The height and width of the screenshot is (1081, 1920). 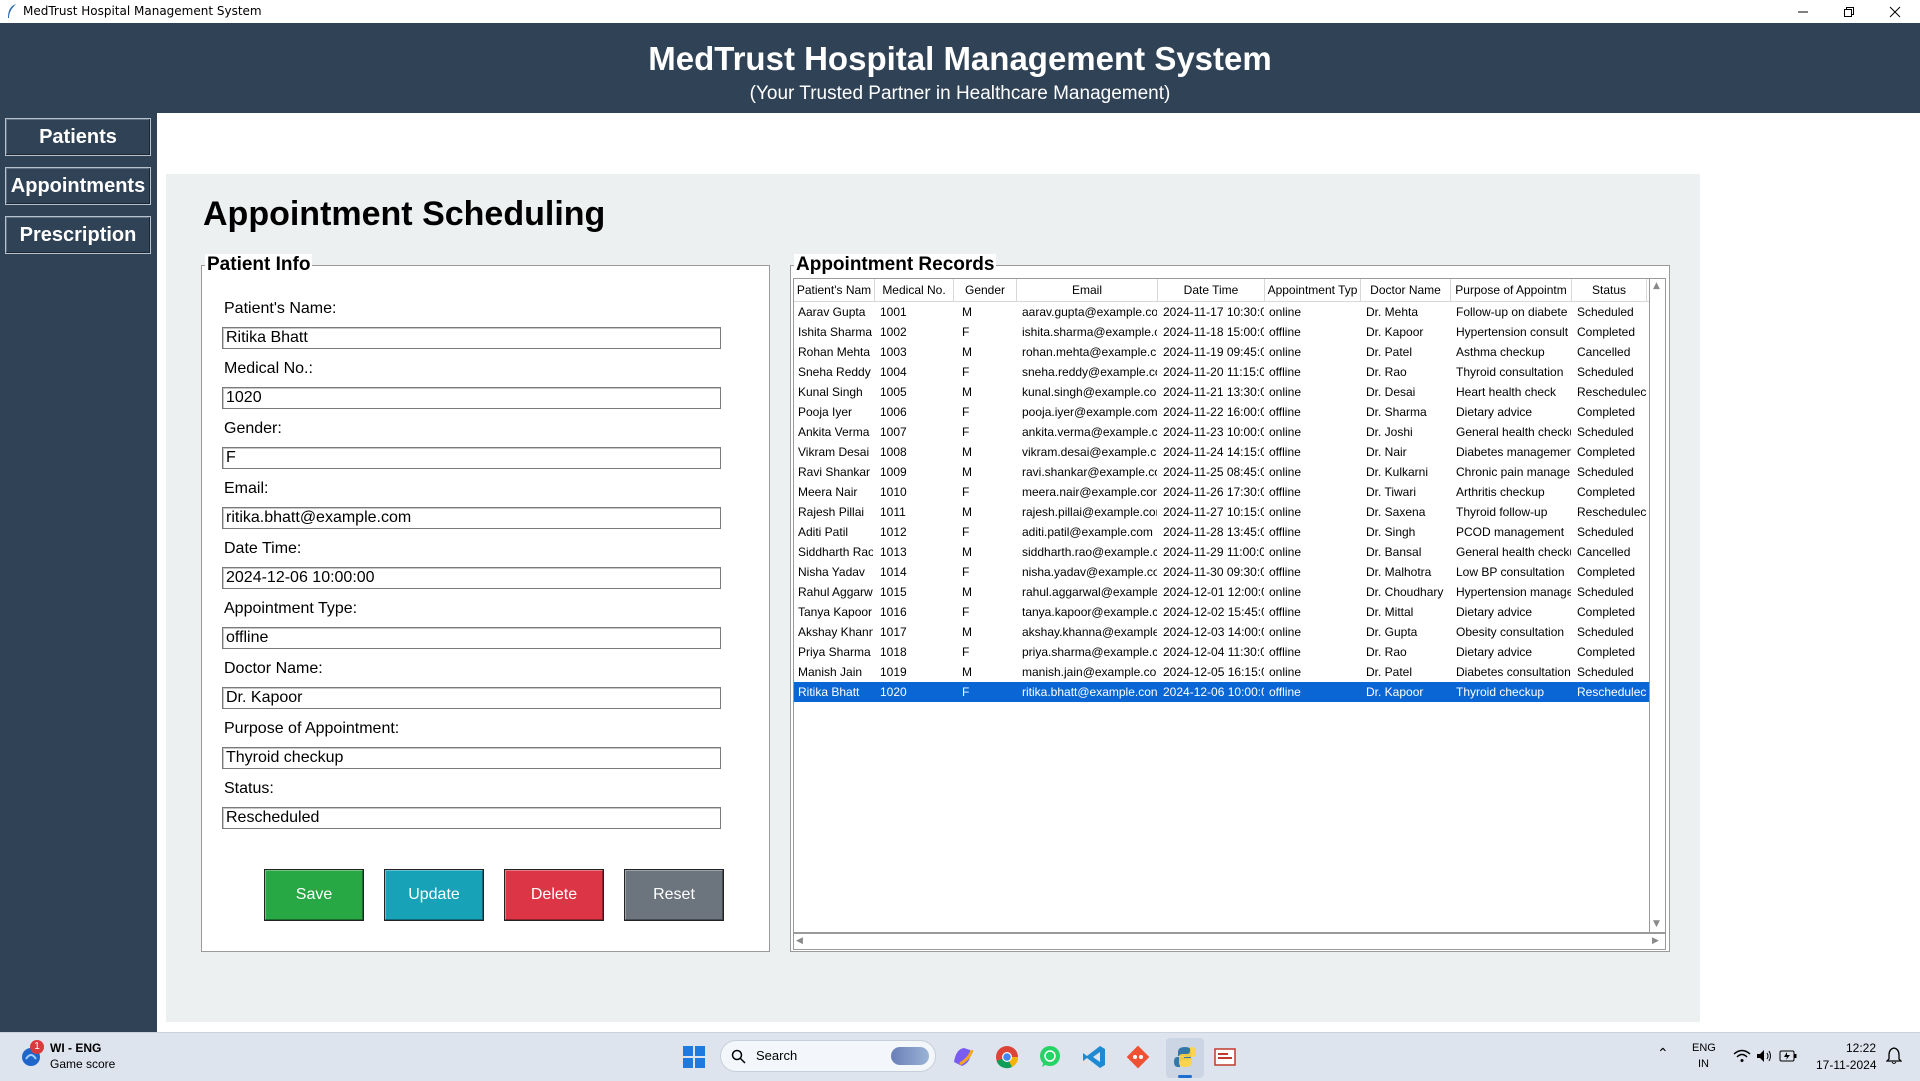 What do you see at coordinates (471, 758) in the screenshot?
I see `purpose-input: Thyroid checkup` at bounding box center [471, 758].